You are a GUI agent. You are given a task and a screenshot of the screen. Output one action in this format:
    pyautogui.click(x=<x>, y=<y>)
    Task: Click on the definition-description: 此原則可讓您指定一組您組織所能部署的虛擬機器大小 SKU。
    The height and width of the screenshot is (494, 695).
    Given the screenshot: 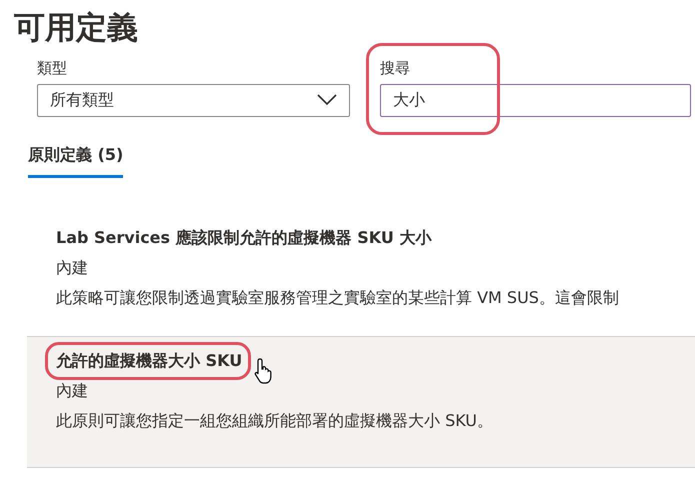 What is the action you would take?
    pyautogui.click(x=275, y=421)
    